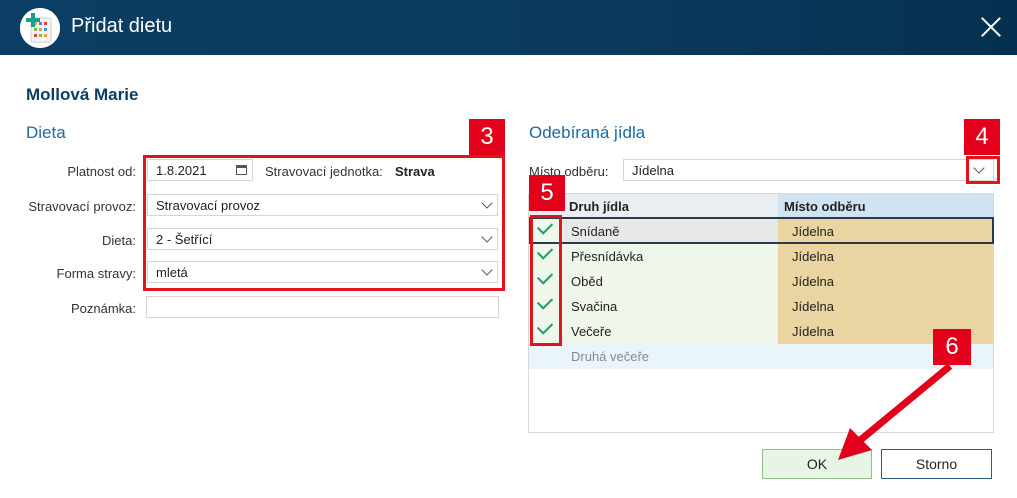  I want to click on annotation-arrow-icon, so click(895, 411).